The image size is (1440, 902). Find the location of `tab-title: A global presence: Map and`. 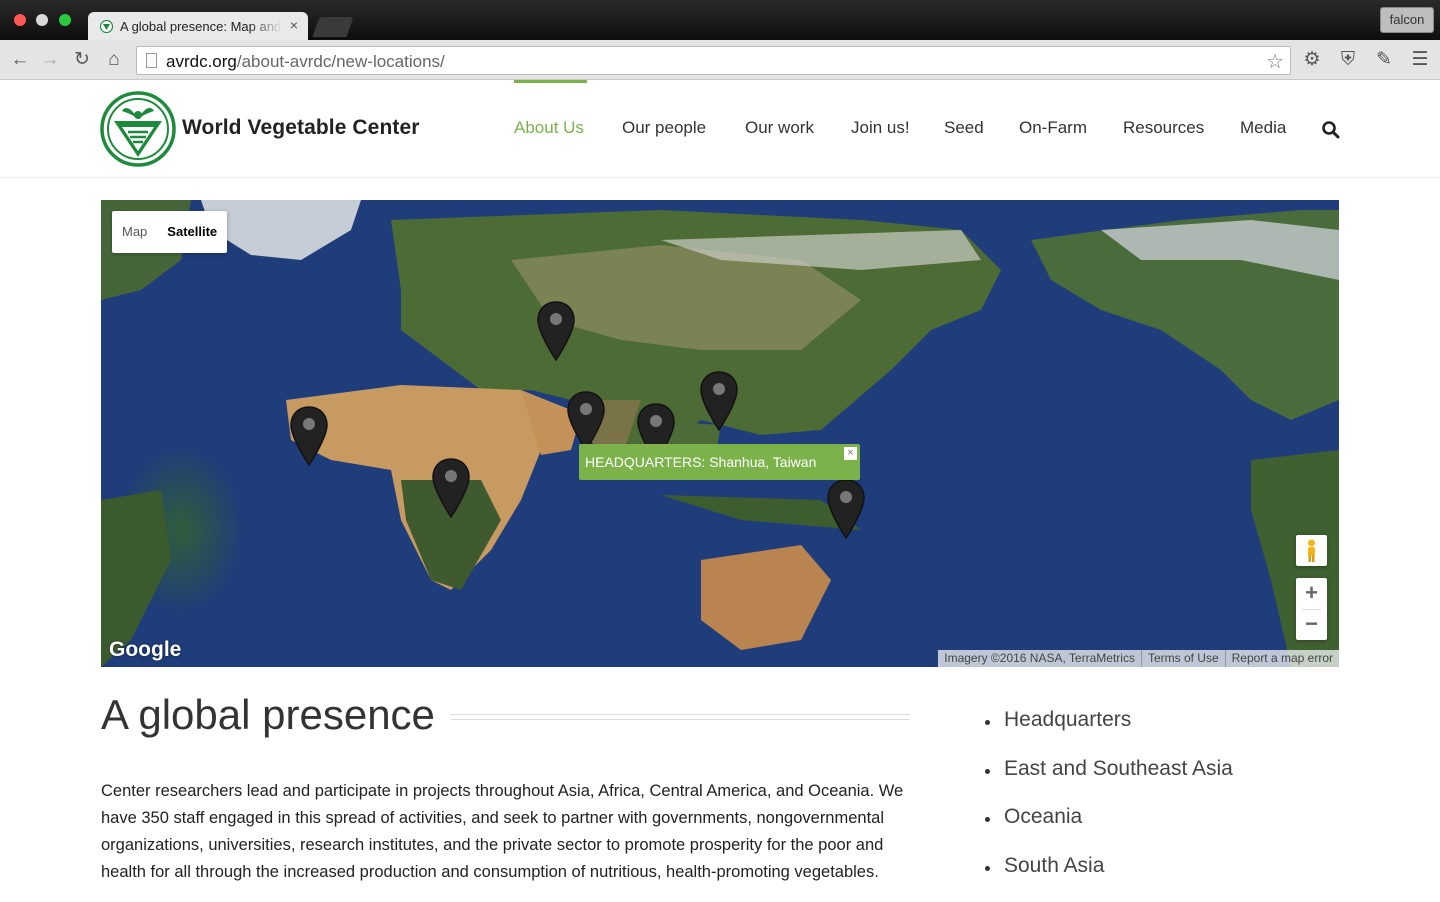

tab-title: A global presence: Map and is located at coordinates (201, 26).